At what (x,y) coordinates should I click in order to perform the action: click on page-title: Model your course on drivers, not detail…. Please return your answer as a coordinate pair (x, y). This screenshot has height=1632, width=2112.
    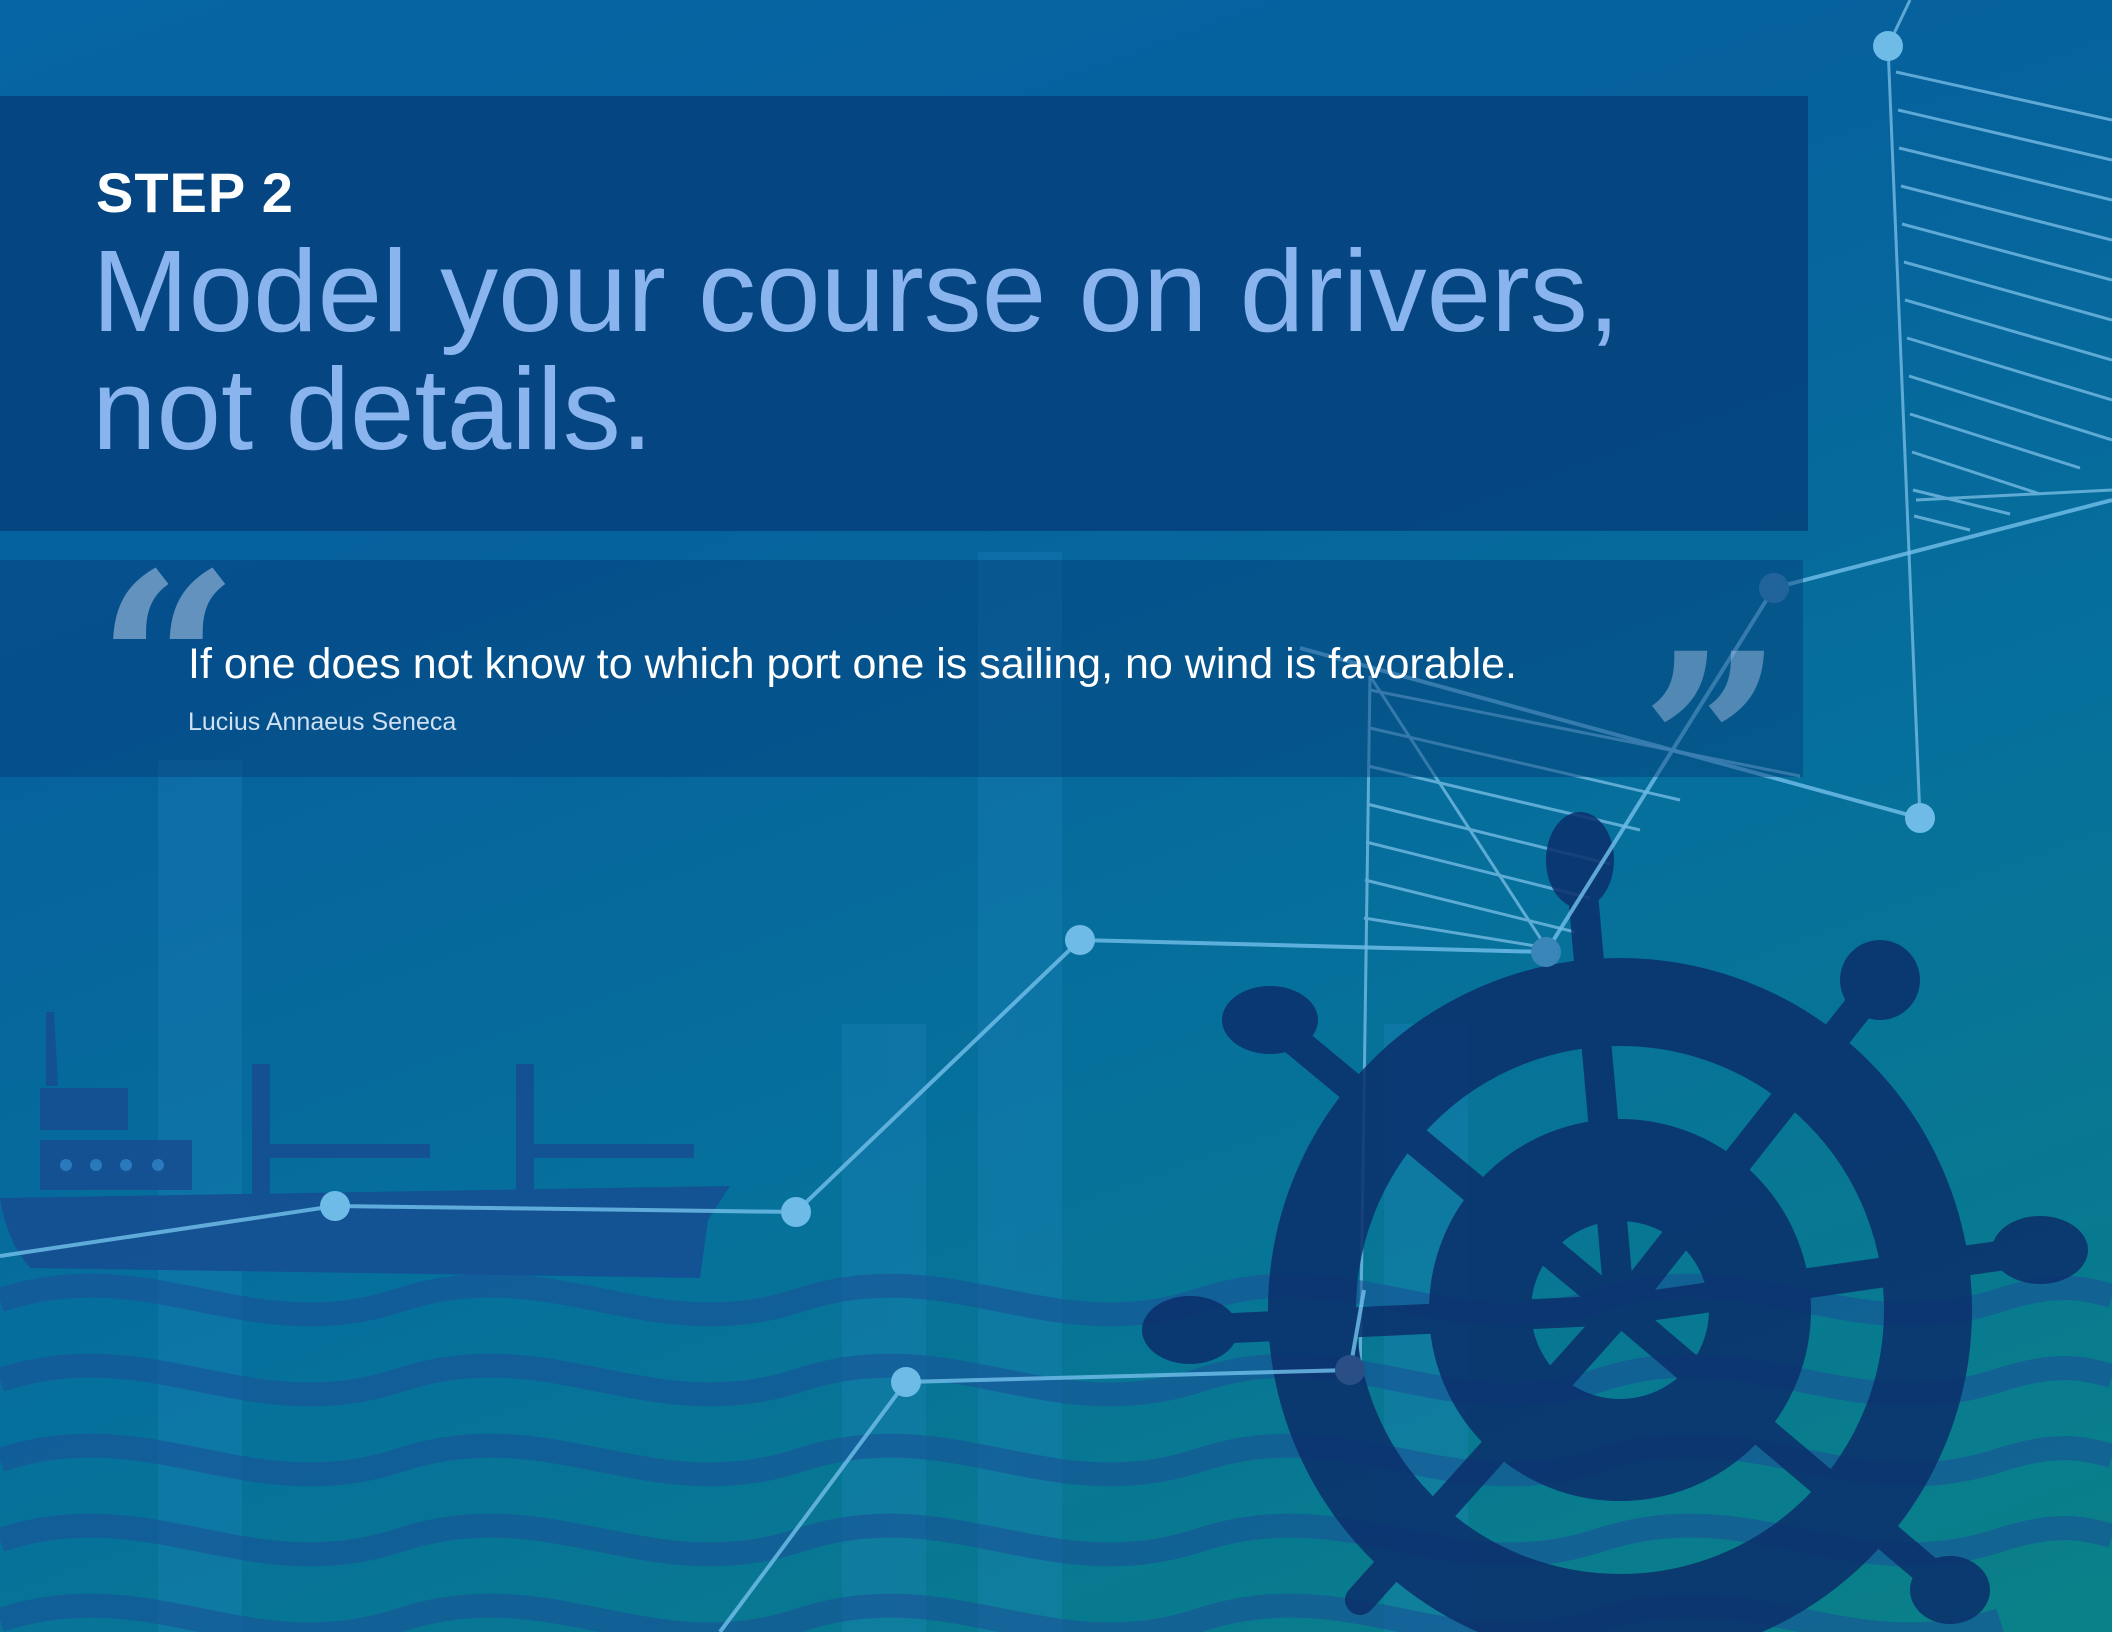
    Looking at the image, I should click on (856, 350).